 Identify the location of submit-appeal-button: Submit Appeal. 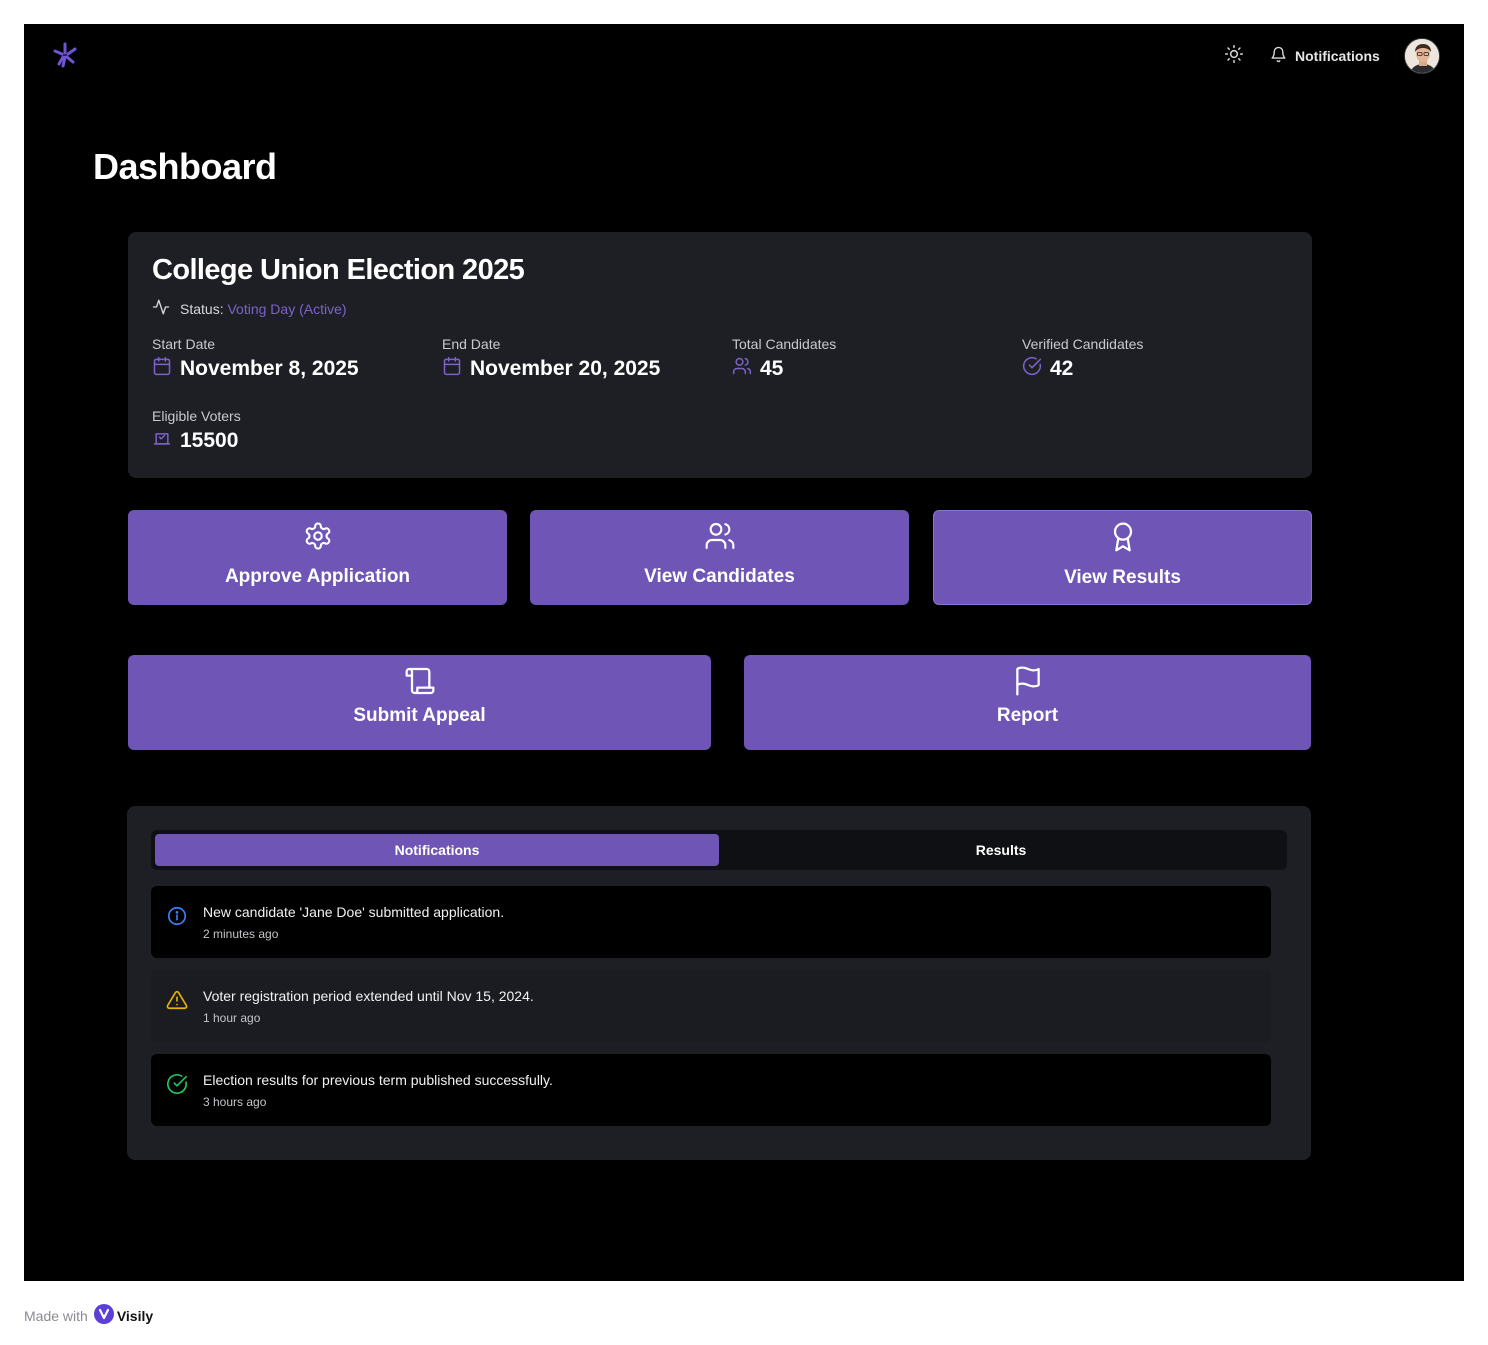
(419, 702).